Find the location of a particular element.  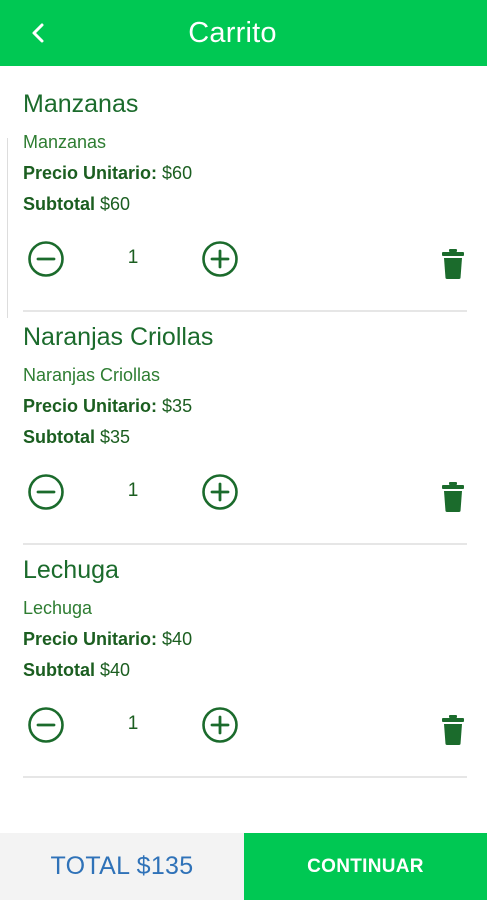

continue-button: CONTINUAR is located at coordinates (365, 866).